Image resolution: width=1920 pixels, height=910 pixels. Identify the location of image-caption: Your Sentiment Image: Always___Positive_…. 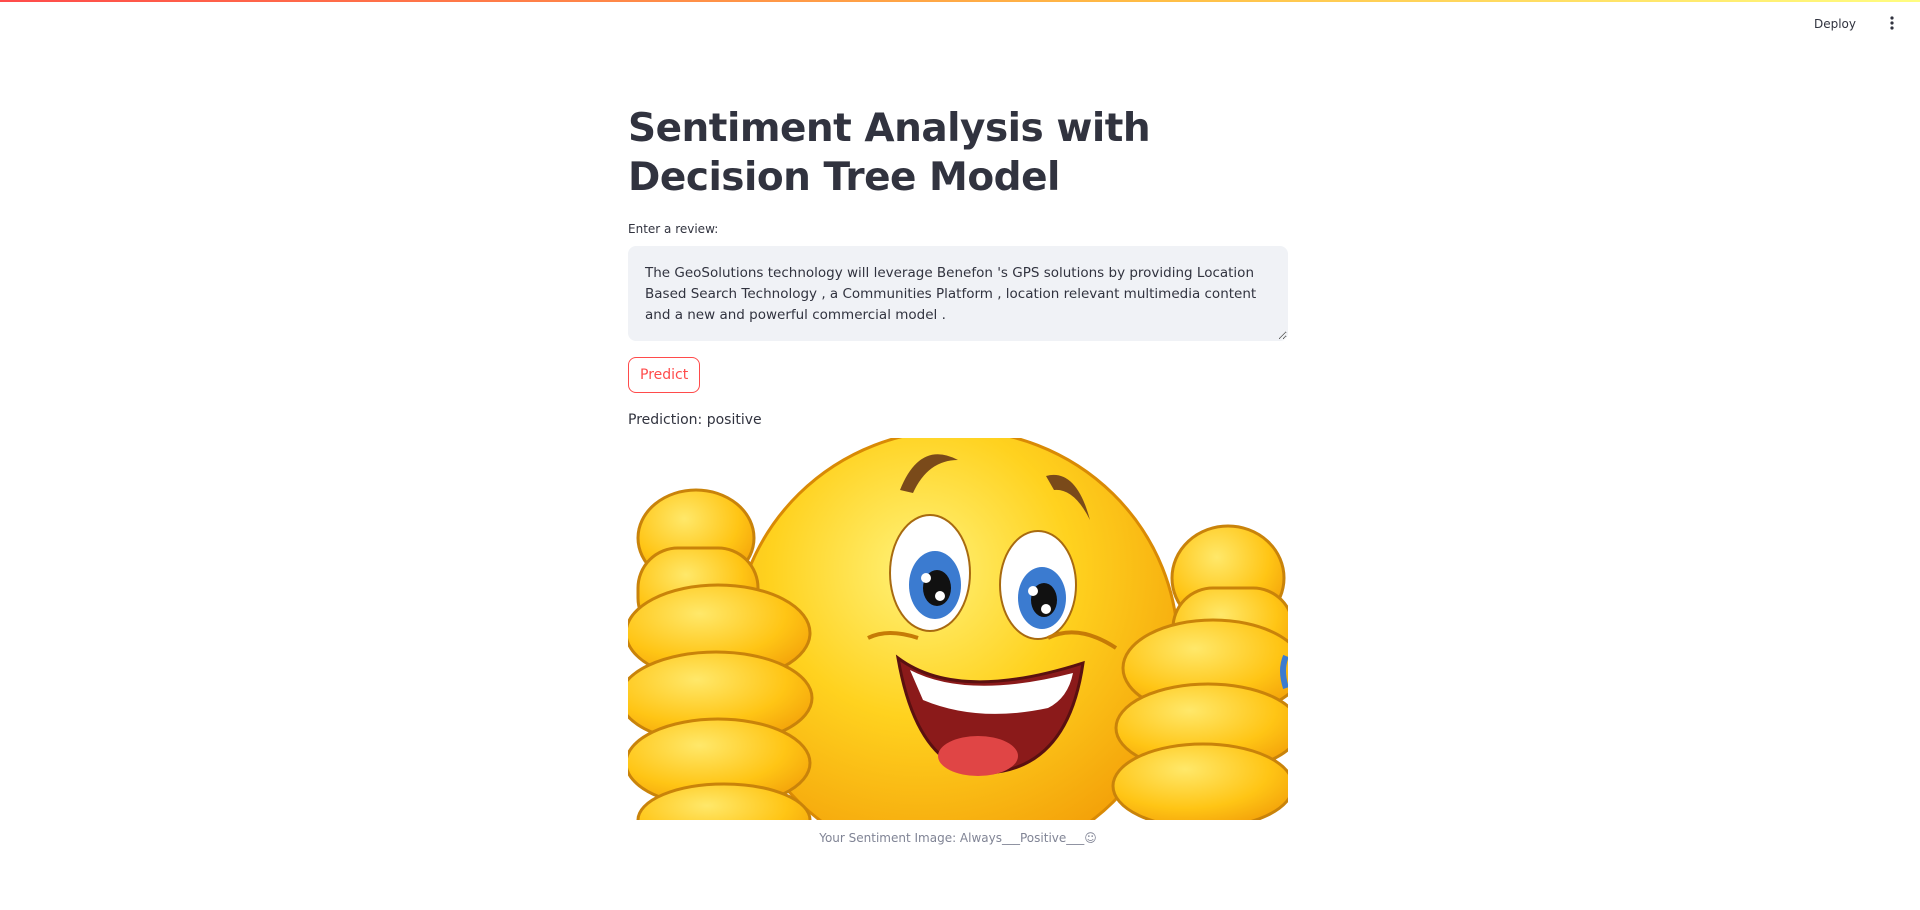
(958, 838).